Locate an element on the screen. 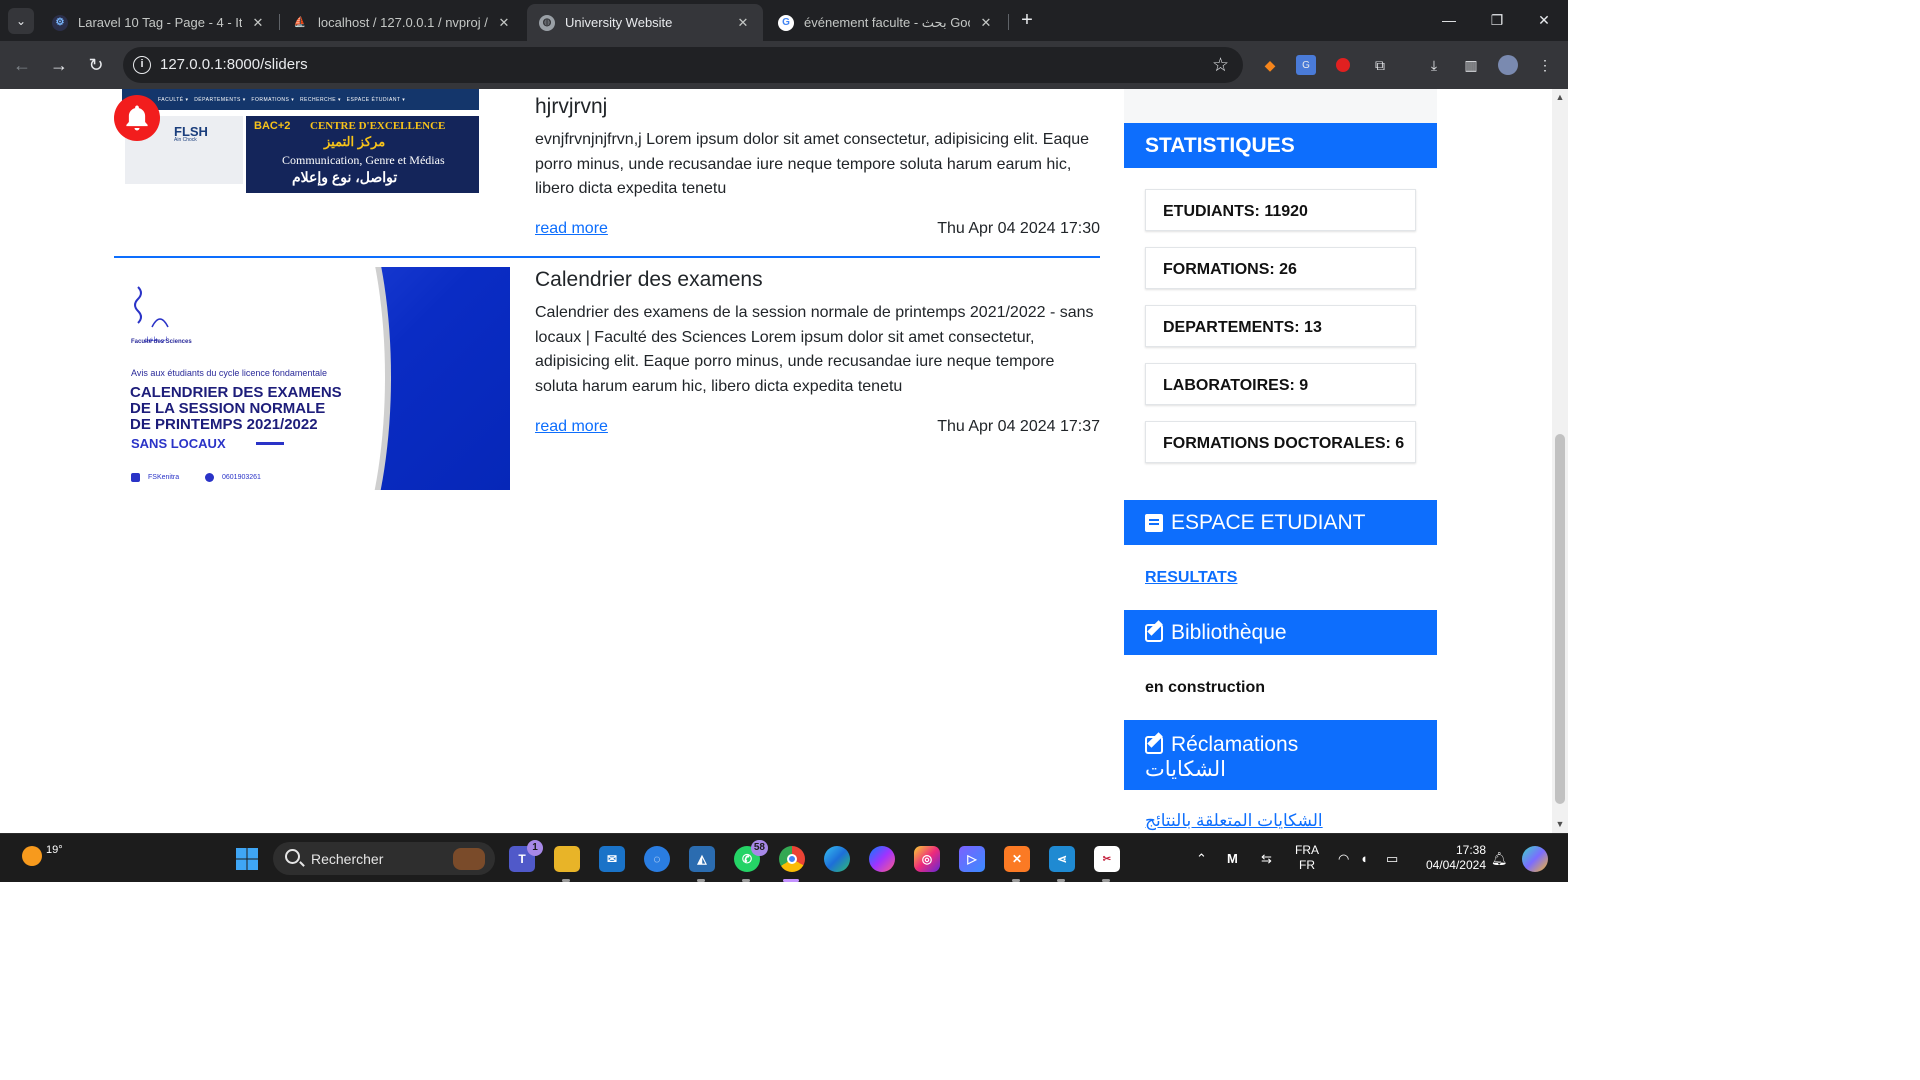 This screenshot has height=1080, width=1920. start-windows-icon is located at coordinates (247, 859).